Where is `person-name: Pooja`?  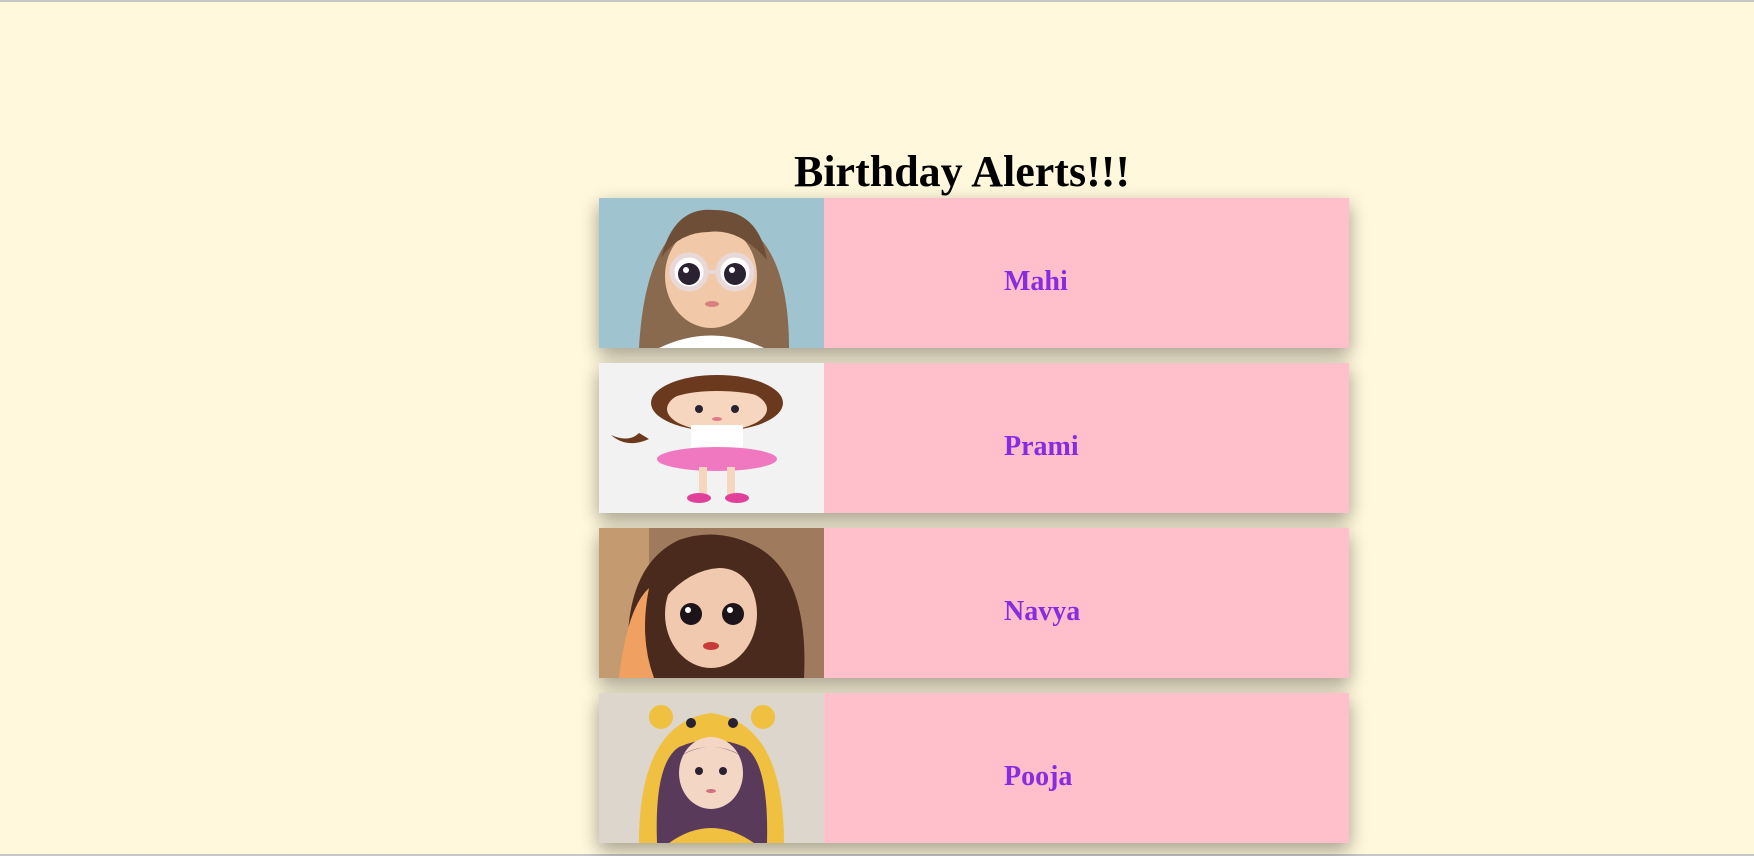 person-name: Pooja is located at coordinates (1038, 776).